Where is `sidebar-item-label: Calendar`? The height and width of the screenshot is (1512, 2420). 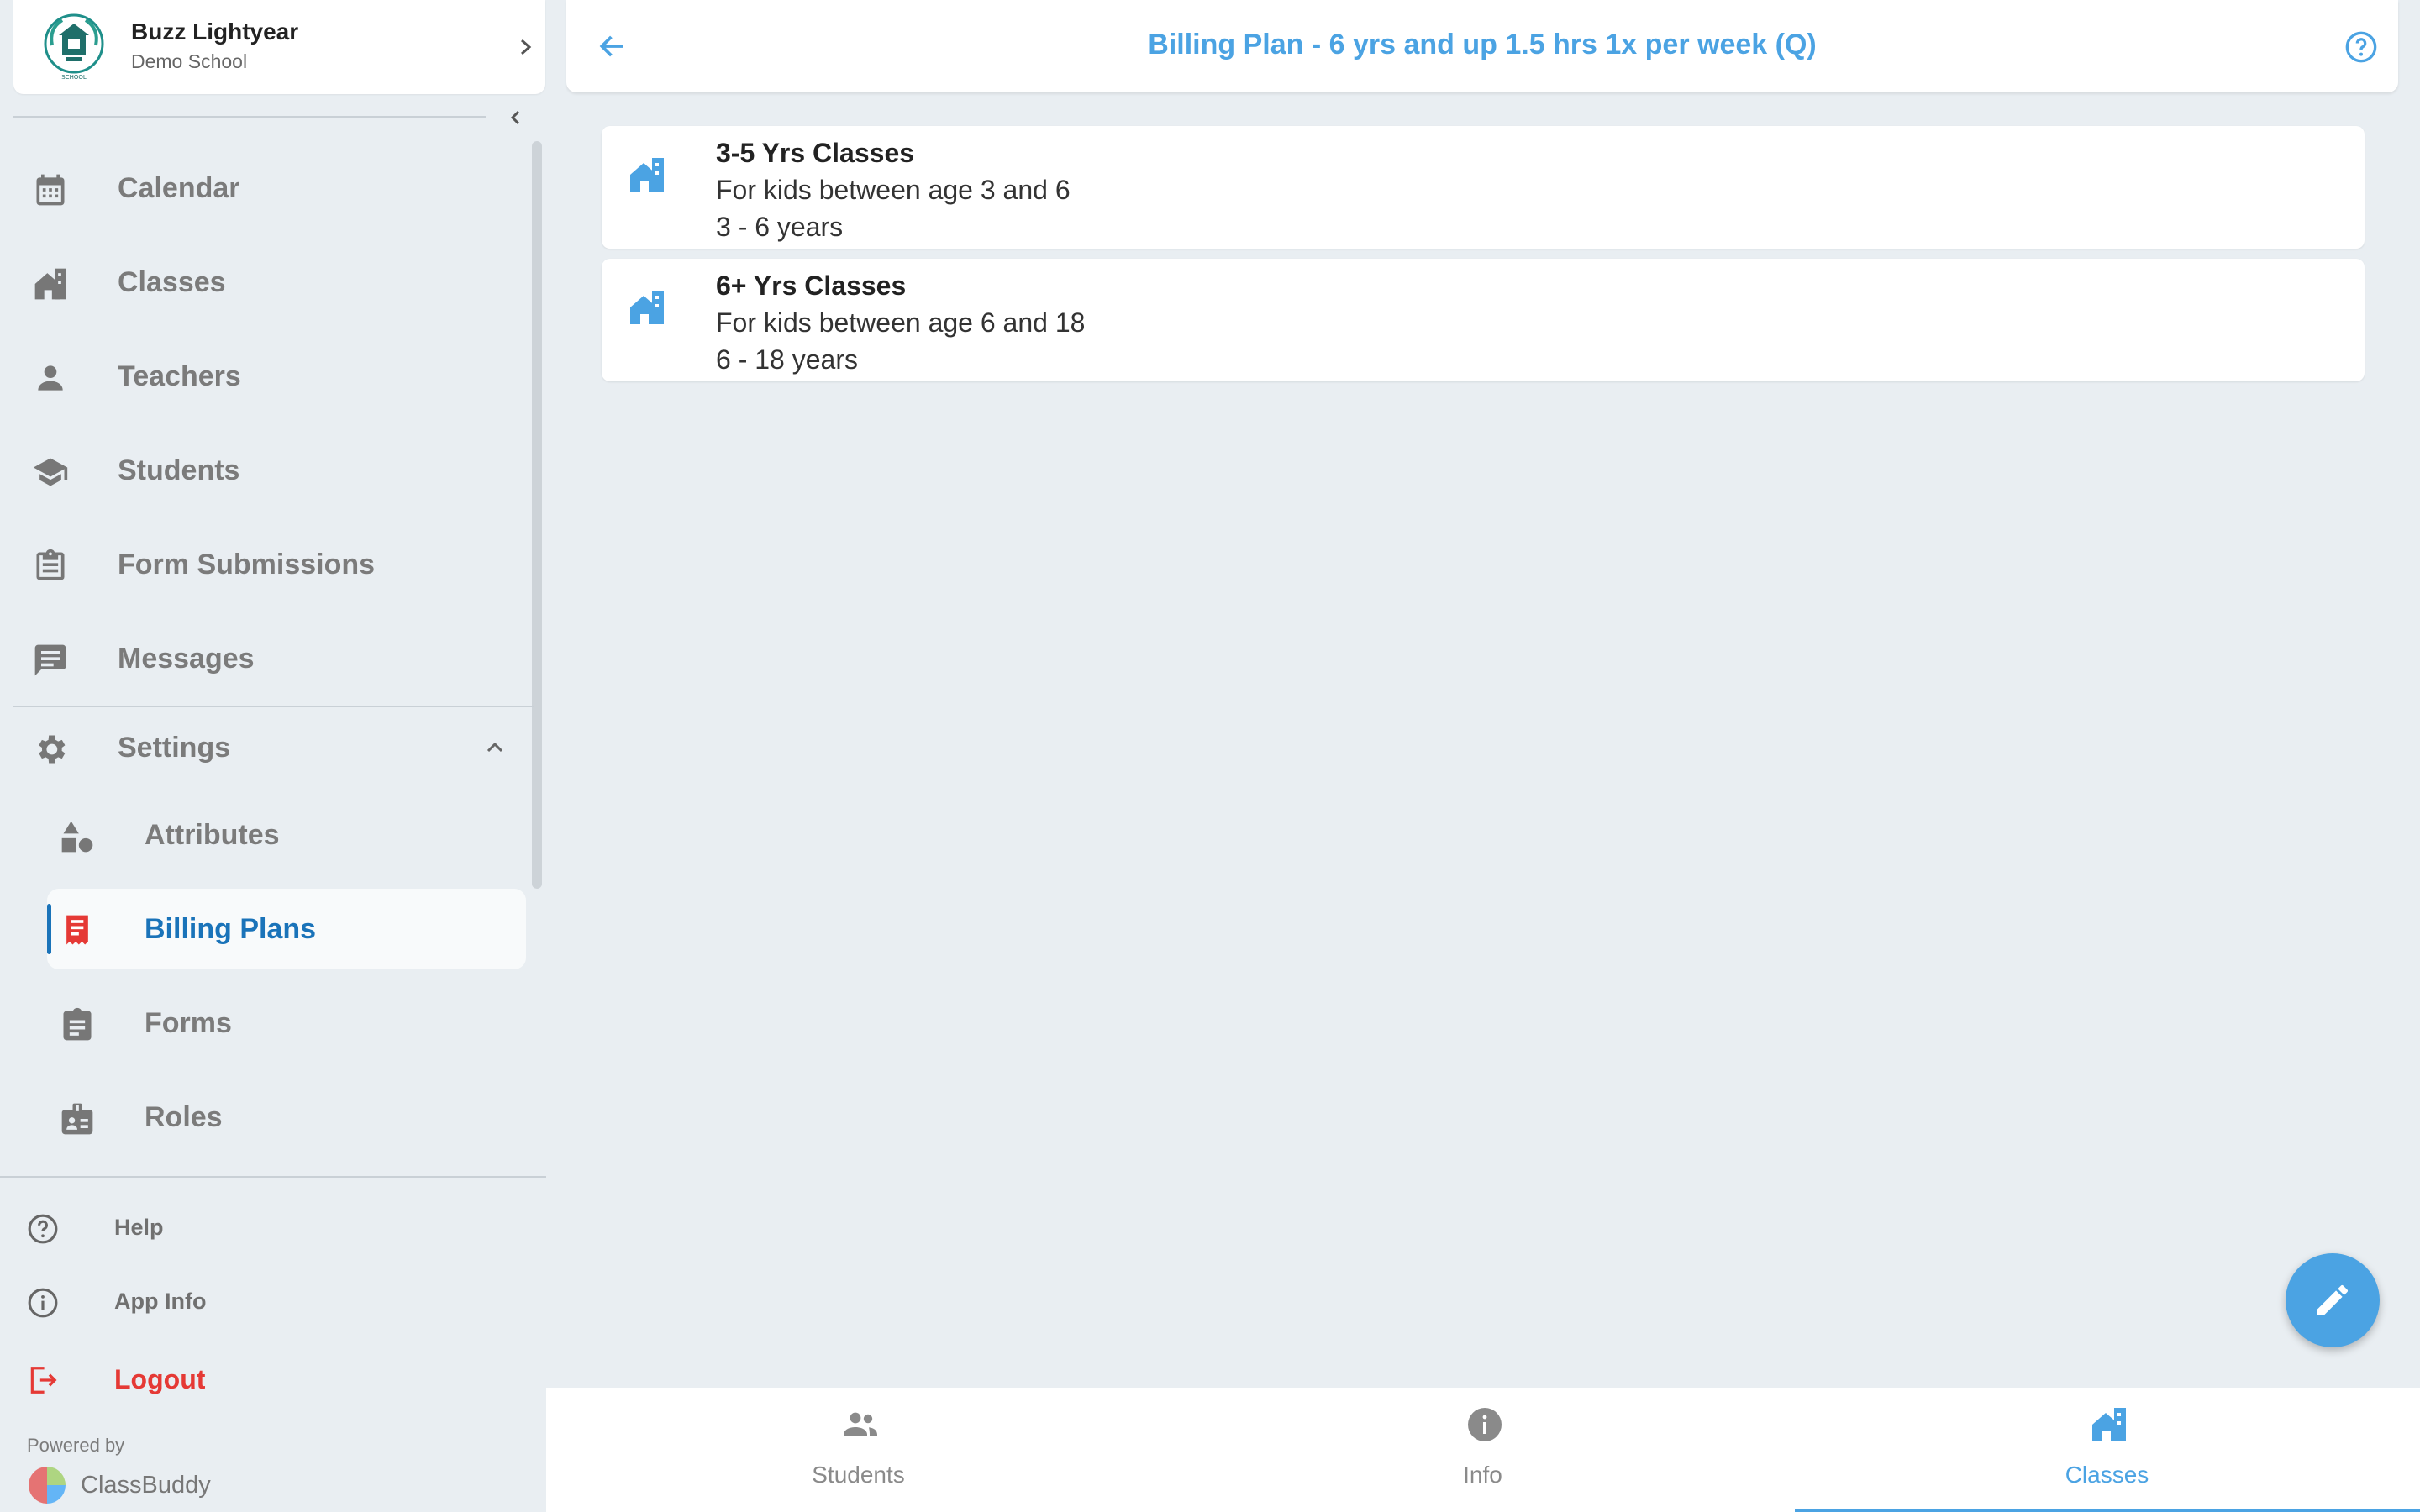 sidebar-item-label: Calendar is located at coordinates (179, 187).